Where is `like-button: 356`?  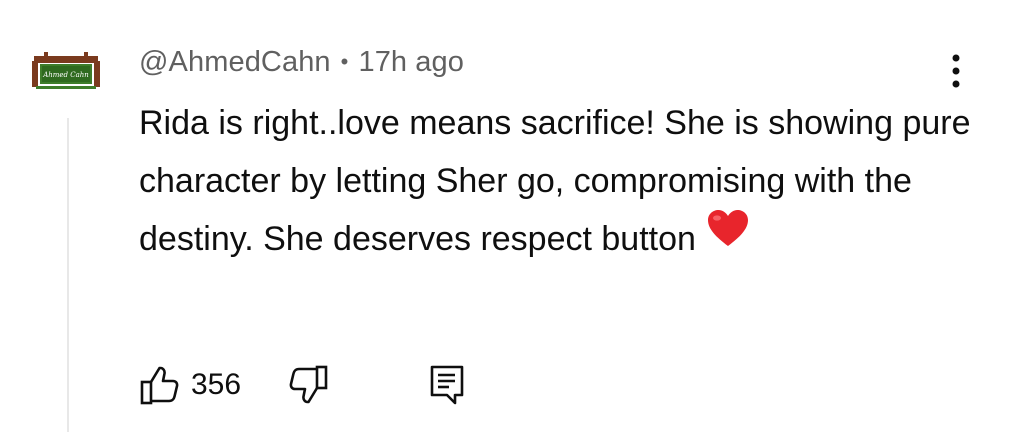 like-button: 356 is located at coordinates (190, 385).